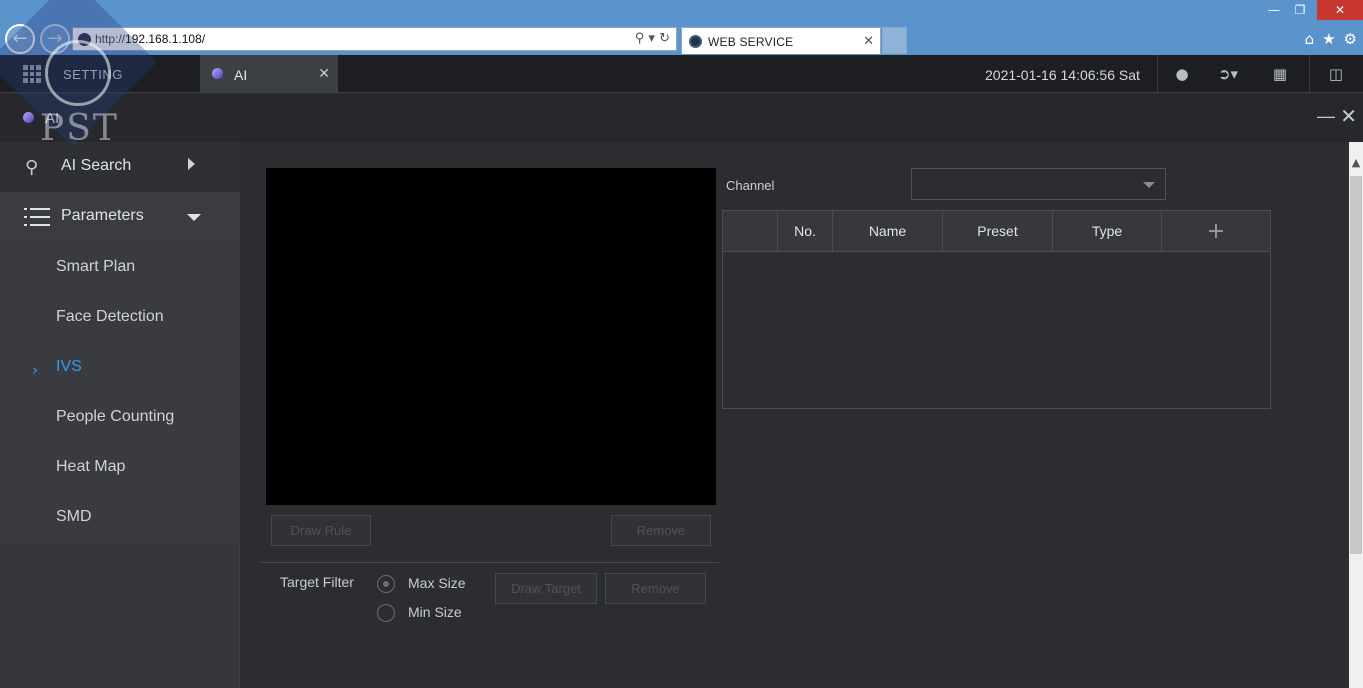  Describe the element at coordinates (1280, 74) in the screenshot. I see `qr-code-icon: ▦` at that location.